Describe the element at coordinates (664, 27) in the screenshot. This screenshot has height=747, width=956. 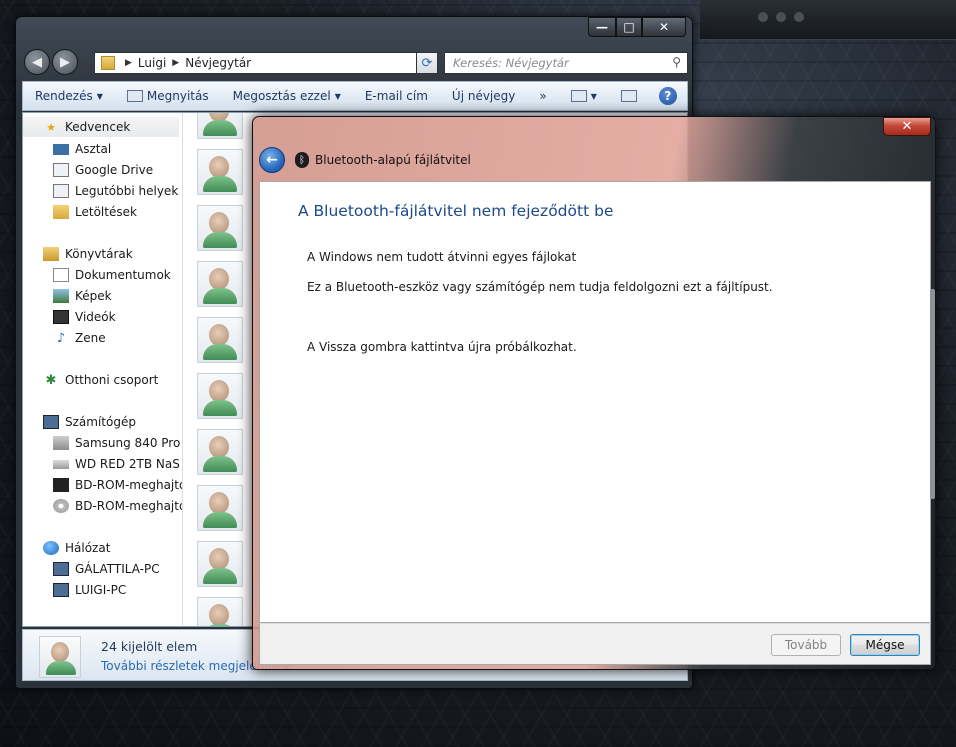
I see `close-button: ✕` at that location.